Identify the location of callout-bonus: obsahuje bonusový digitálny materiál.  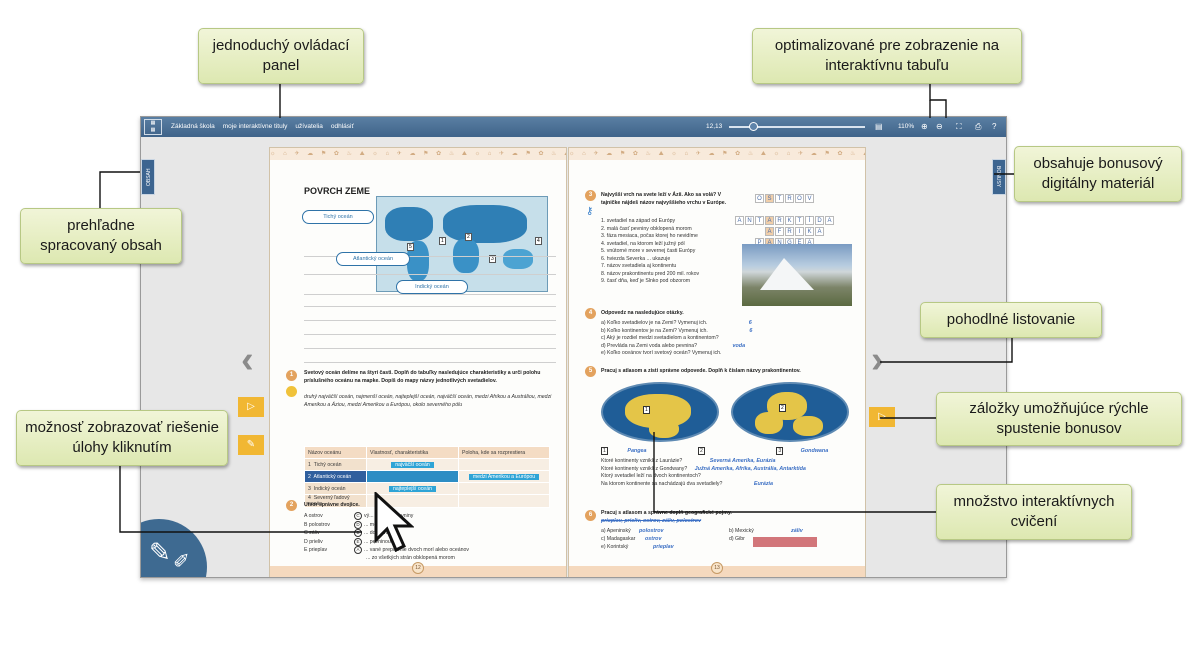
(1098, 174).